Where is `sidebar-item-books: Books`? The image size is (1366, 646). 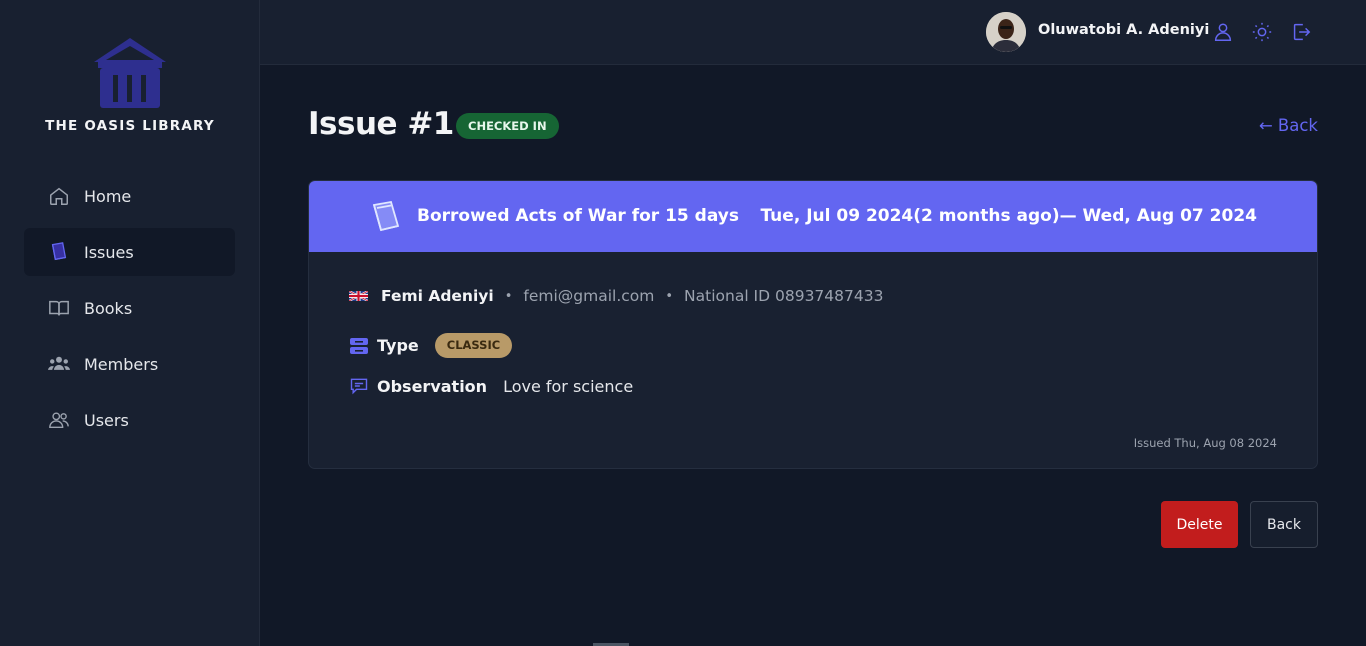
sidebar-item-books: Books is located at coordinates (129, 308).